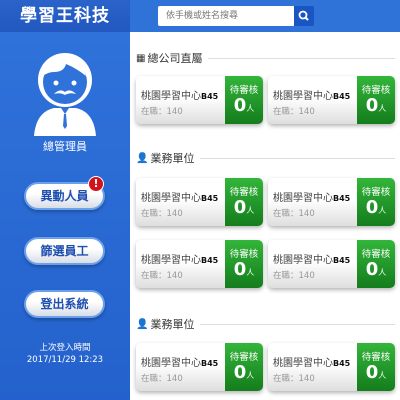 The image size is (400, 400). Describe the element at coordinates (65, 94) in the screenshot. I see `avatar` at that location.